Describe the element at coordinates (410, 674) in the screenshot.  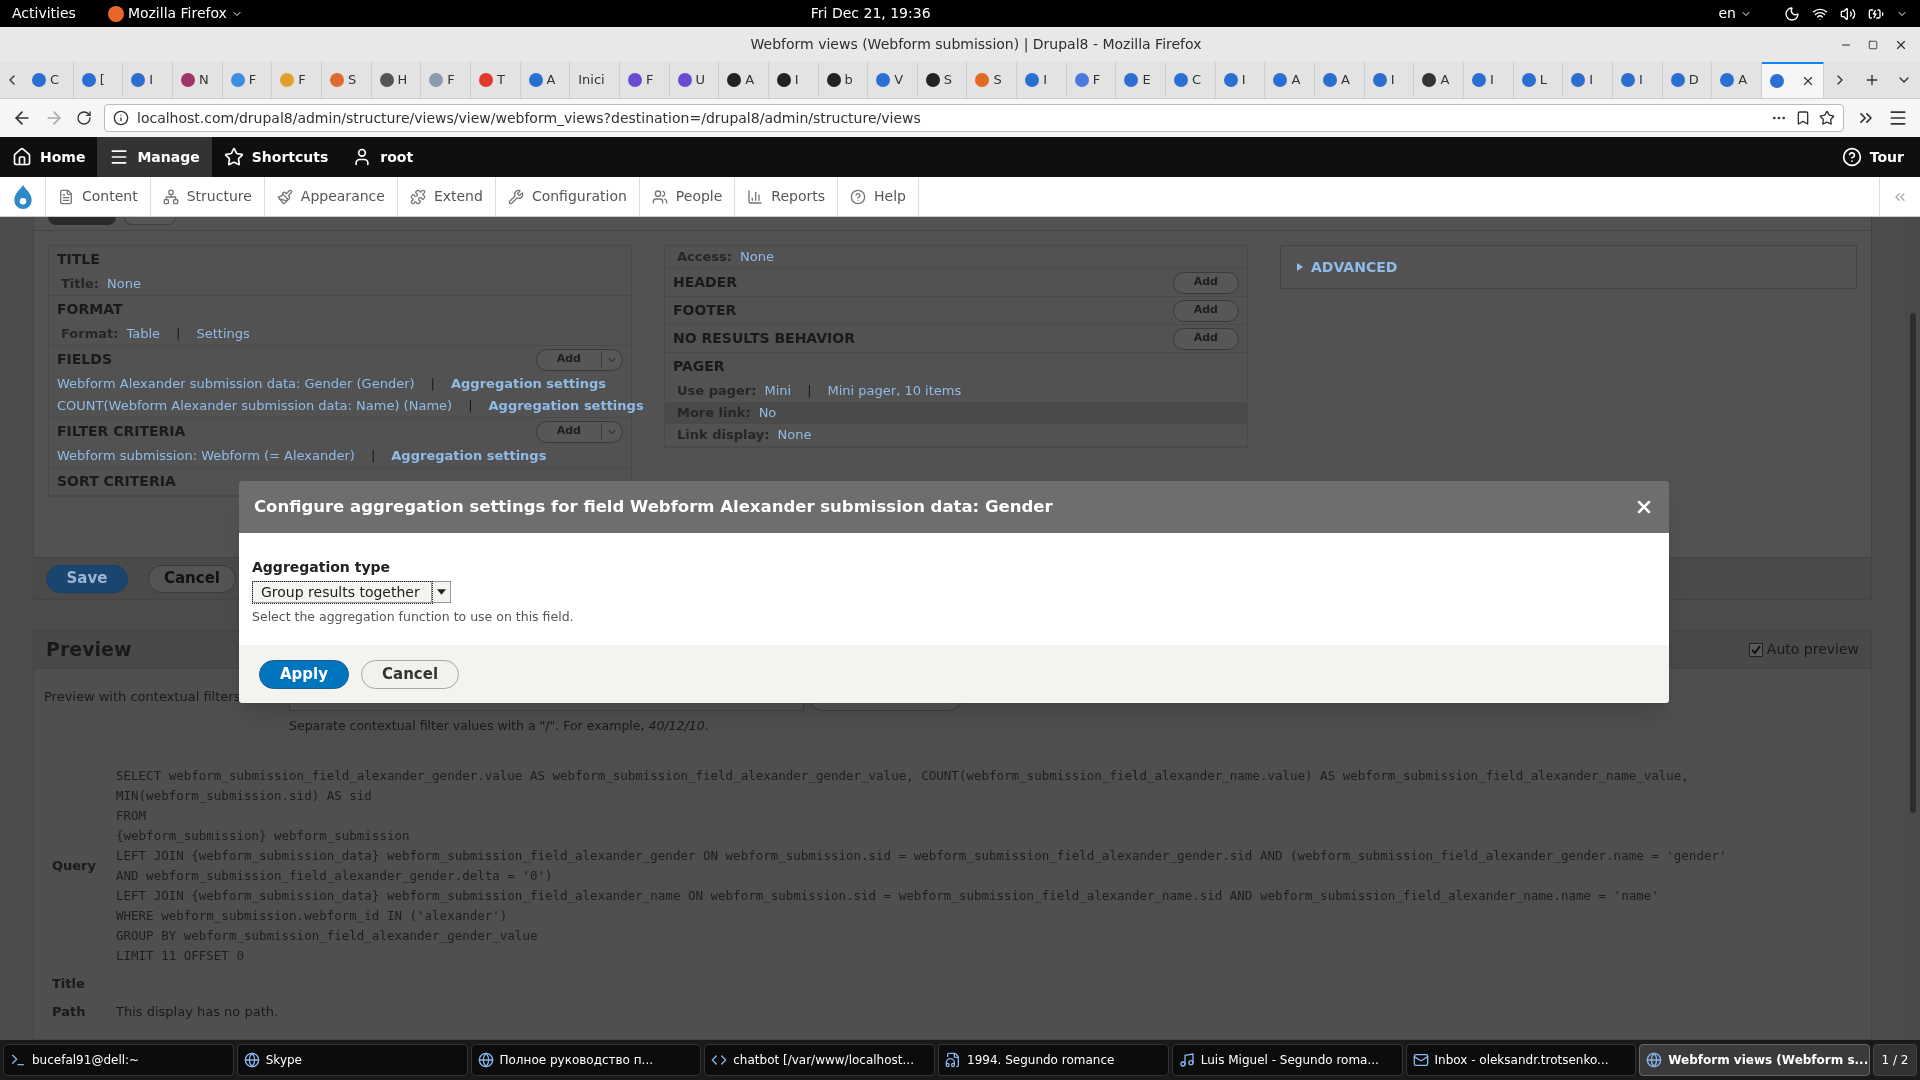
I see `cancel-button: Cancel` at that location.